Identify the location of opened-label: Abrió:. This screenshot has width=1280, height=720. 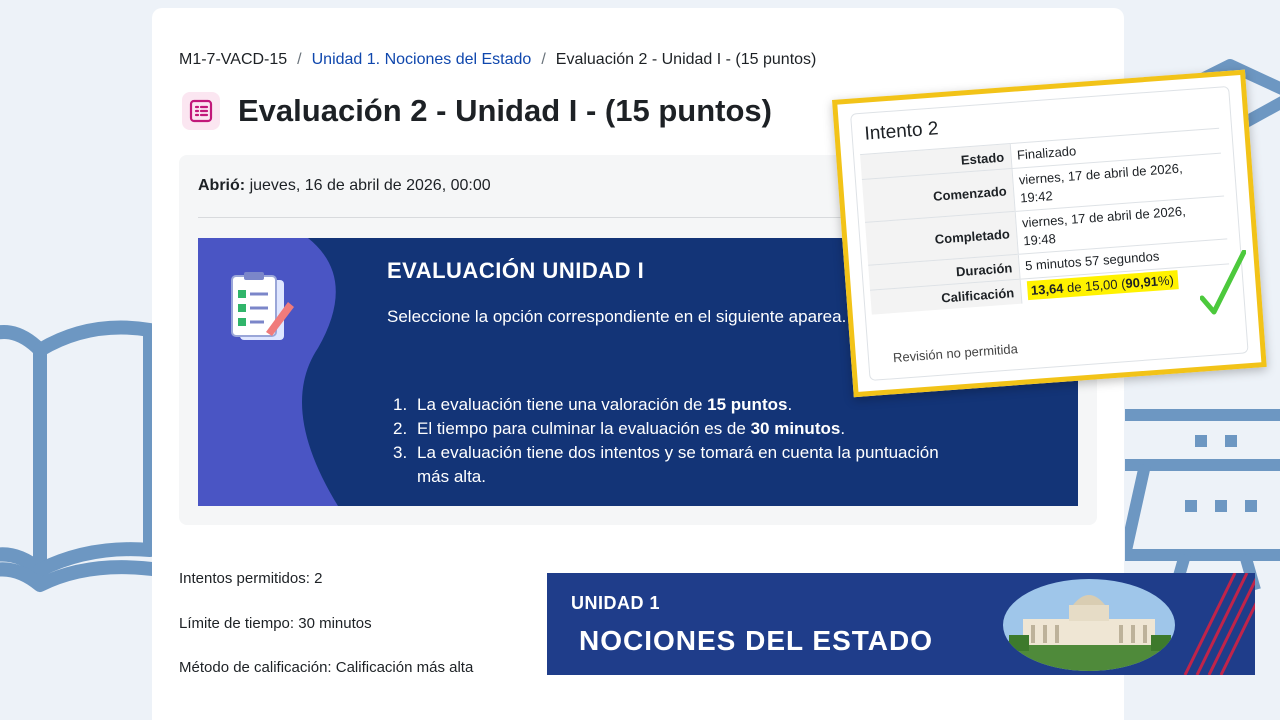
(222, 185).